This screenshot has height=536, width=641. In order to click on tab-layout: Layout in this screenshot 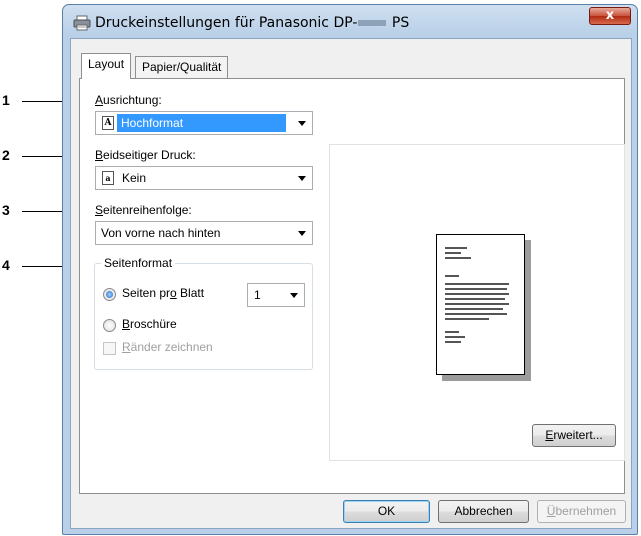, I will do `click(106, 66)`.